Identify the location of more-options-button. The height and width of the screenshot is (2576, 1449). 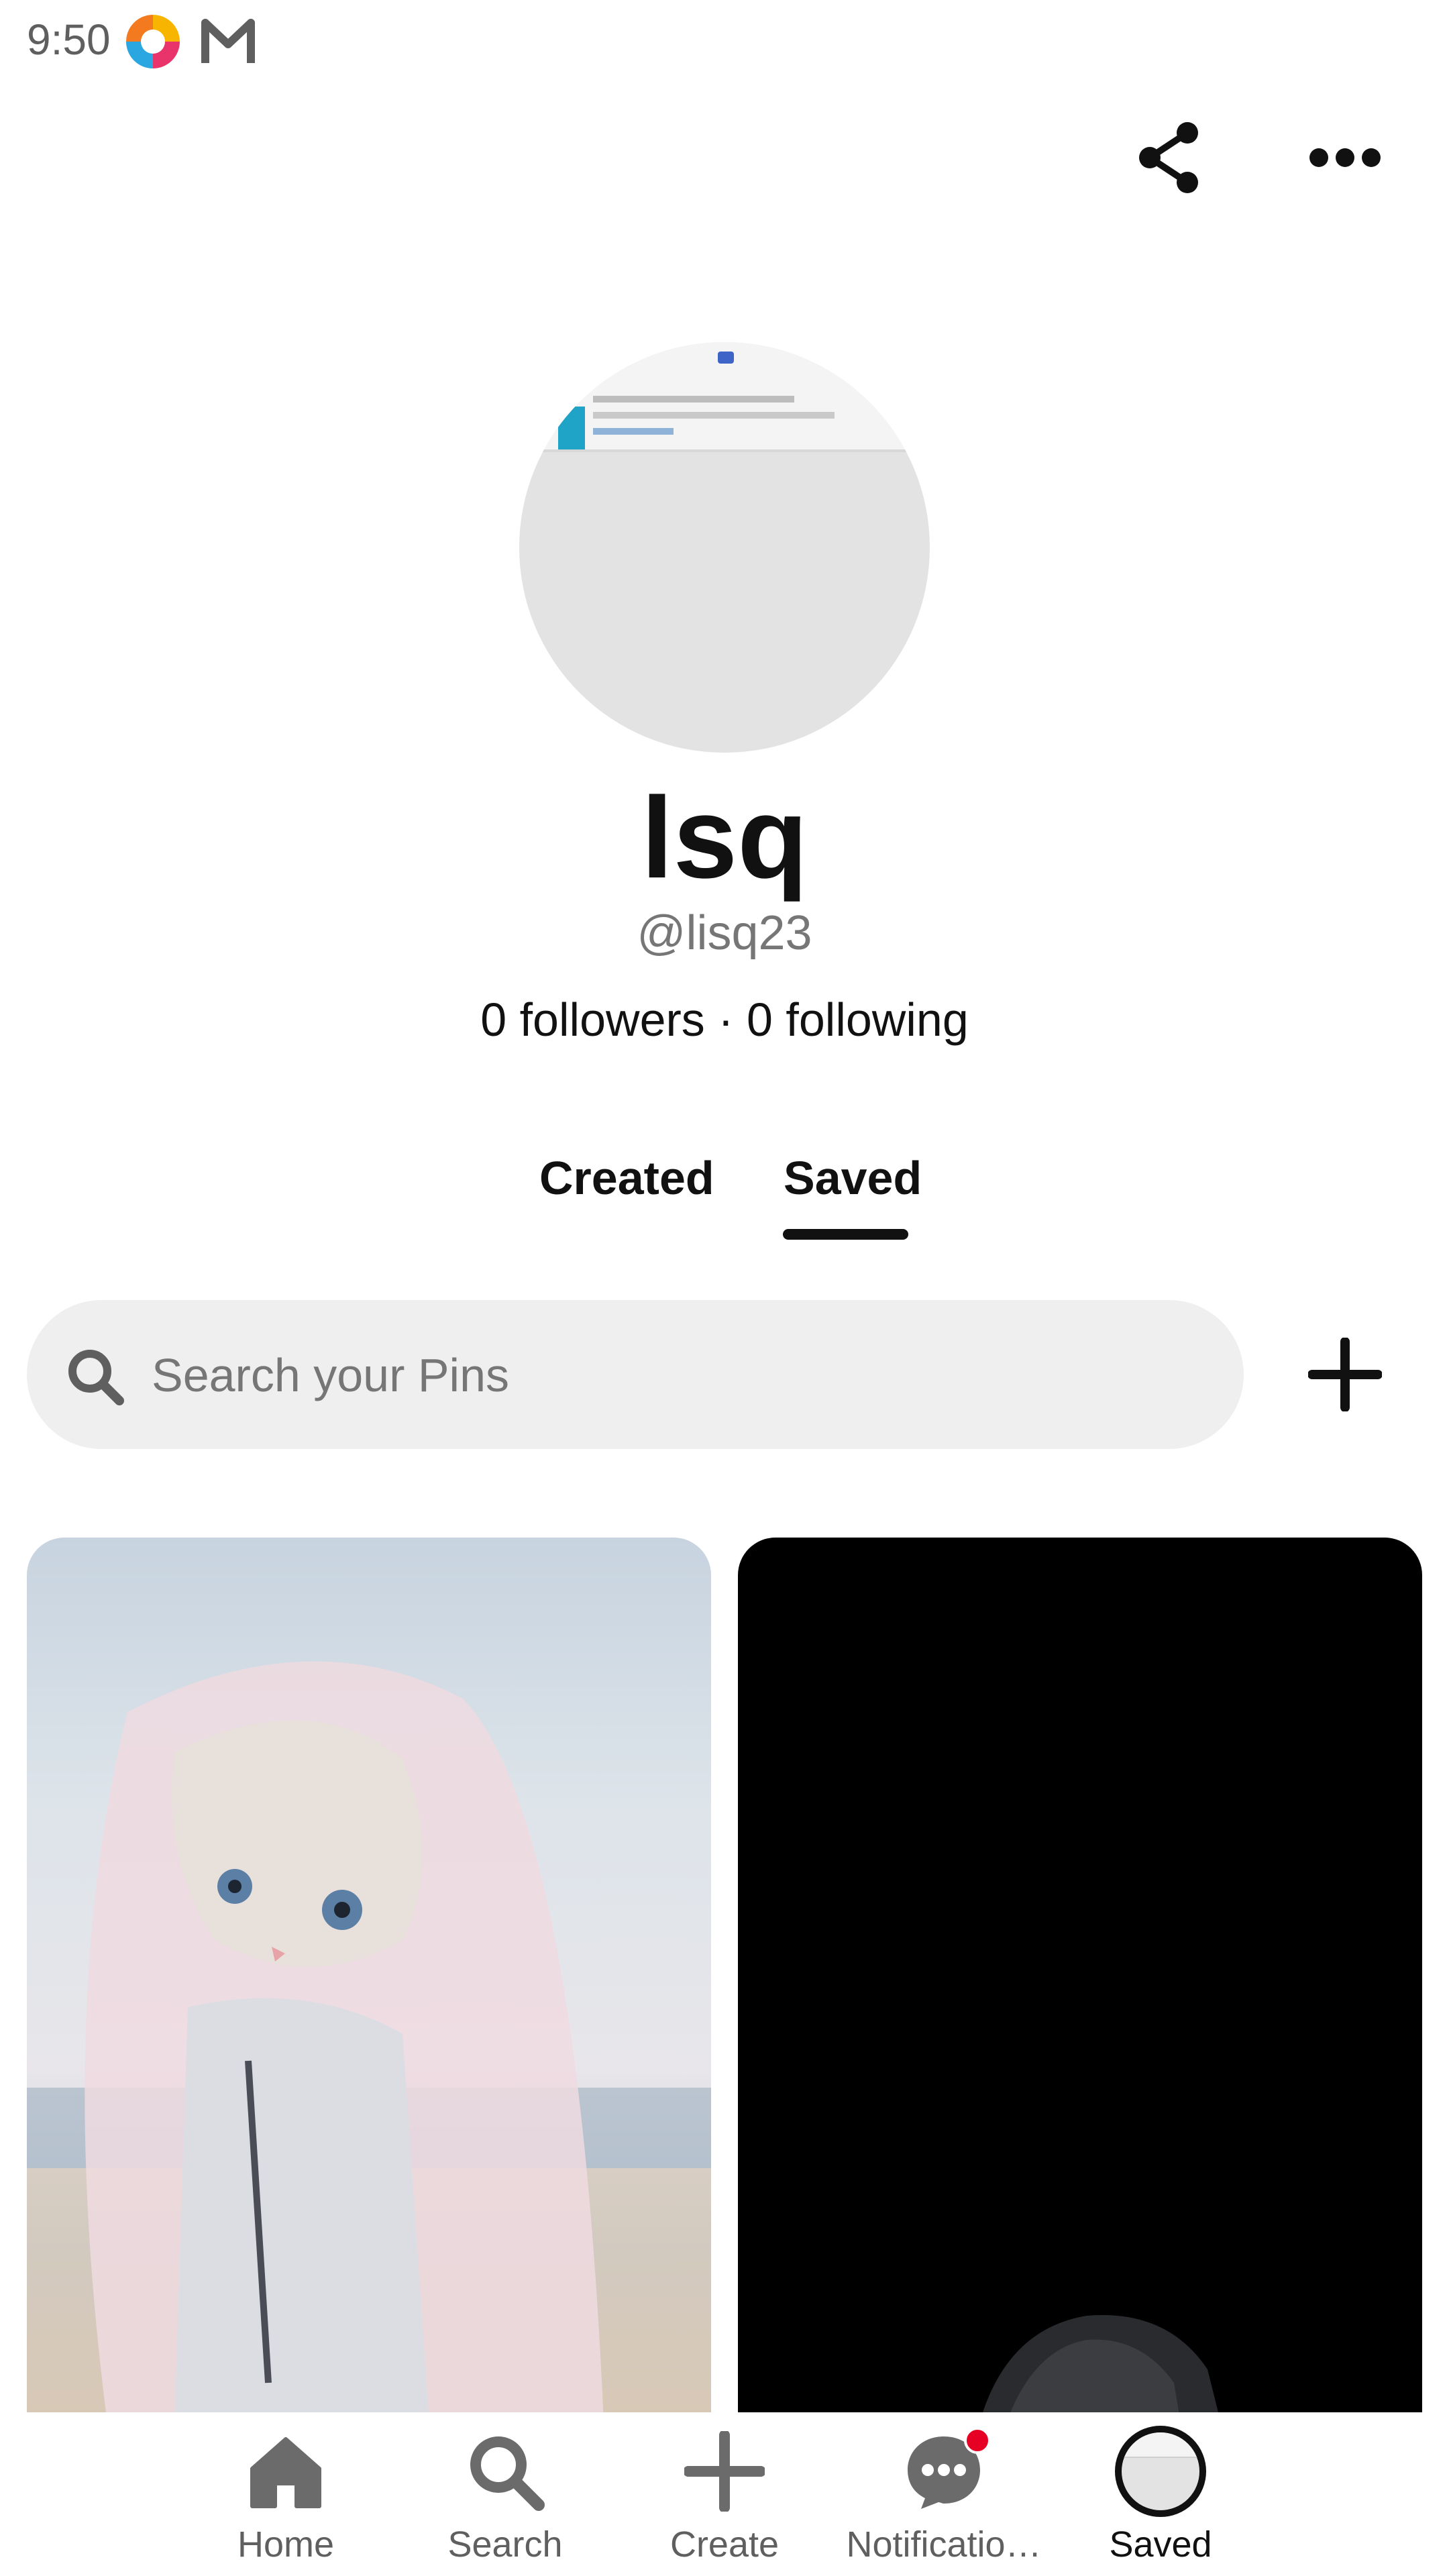
(1345, 158).